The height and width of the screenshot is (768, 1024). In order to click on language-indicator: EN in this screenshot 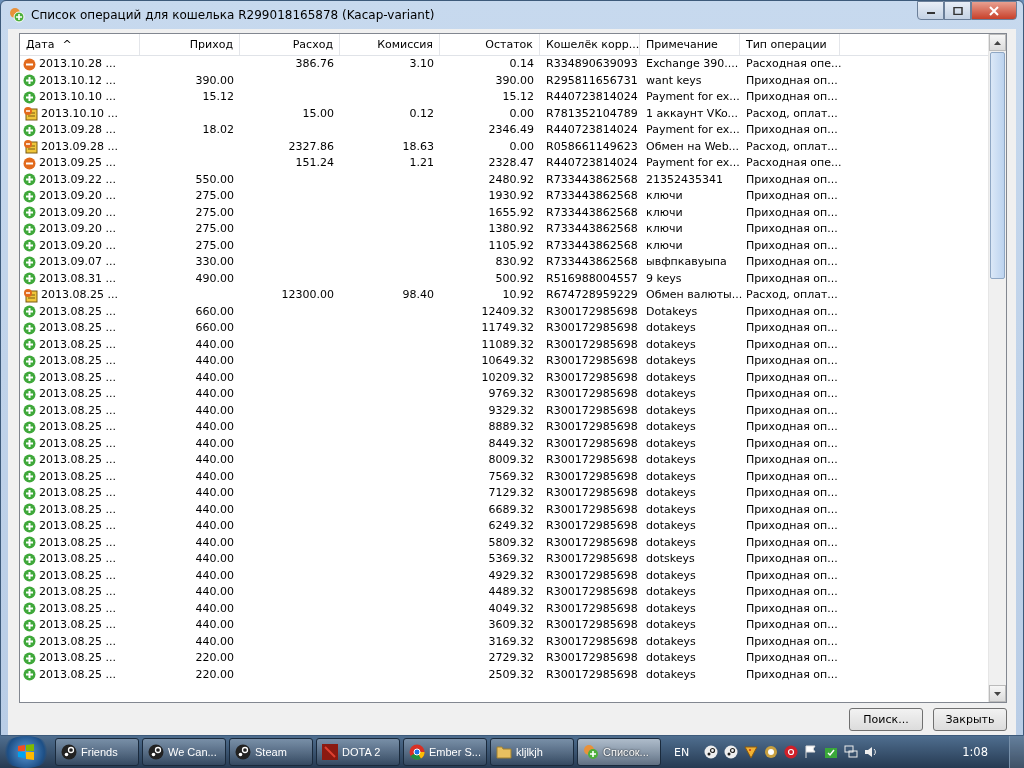, I will do `click(682, 752)`.